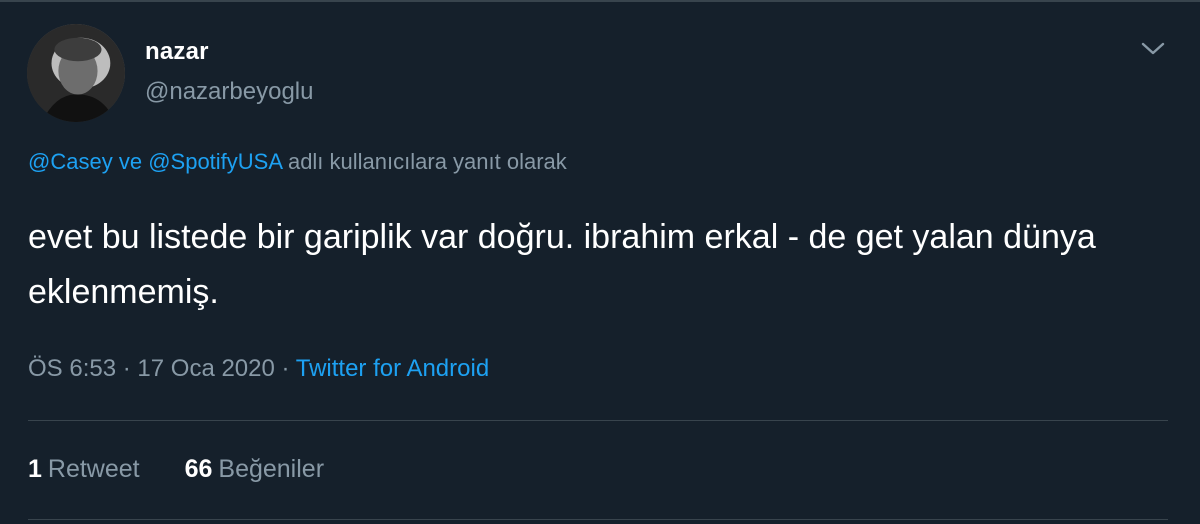 The width and height of the screenshot is (1200, 524). I want to click on top-border, so click(600, 1).